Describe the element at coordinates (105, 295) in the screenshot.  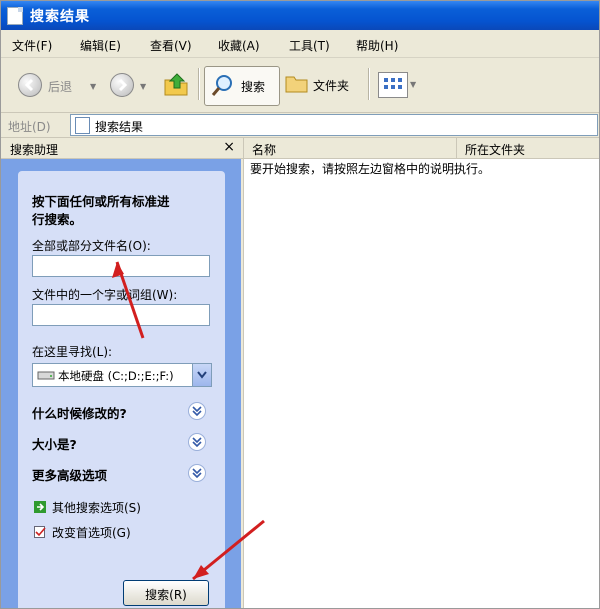
I see `phrase-label: 文件中的一个字或词组(W):` at that location.